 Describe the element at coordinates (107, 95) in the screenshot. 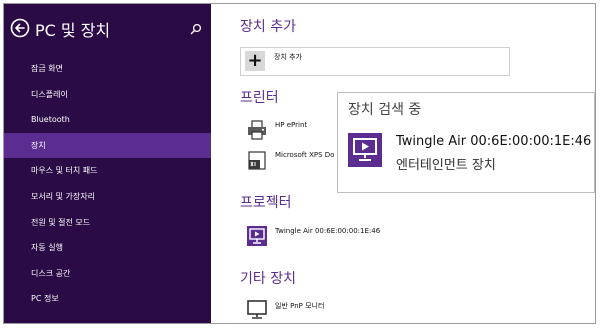

I see `sidebar-item-display: 디스플레이` at that location.